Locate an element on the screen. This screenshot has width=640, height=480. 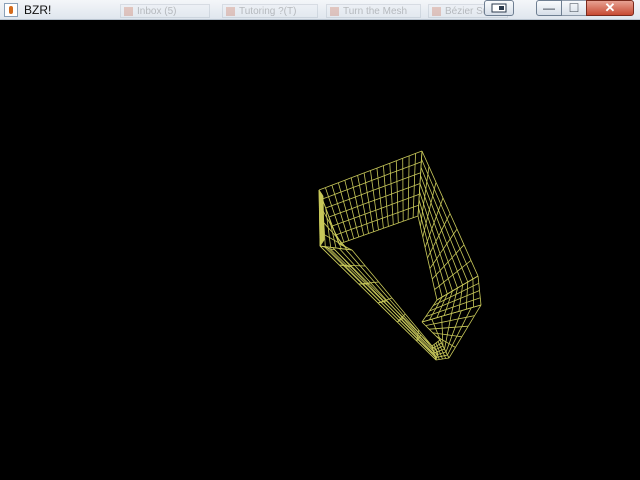
maximize-button: ☐ is located at coordinates (574, 8).